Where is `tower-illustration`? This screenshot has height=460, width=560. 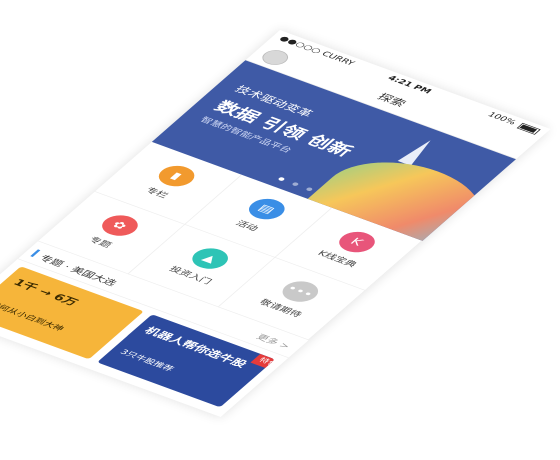
tower-illustration is located at coordinates (417, 151).